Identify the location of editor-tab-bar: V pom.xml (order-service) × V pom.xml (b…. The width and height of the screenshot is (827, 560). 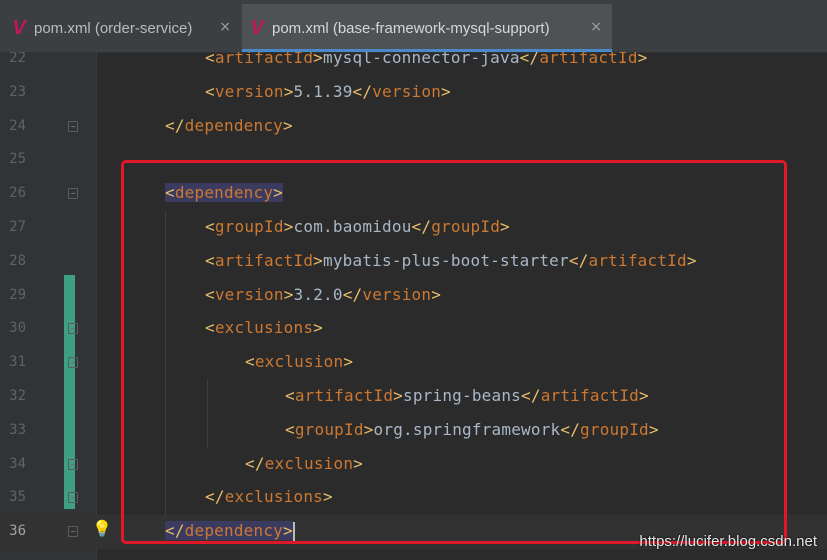
(413, 26).